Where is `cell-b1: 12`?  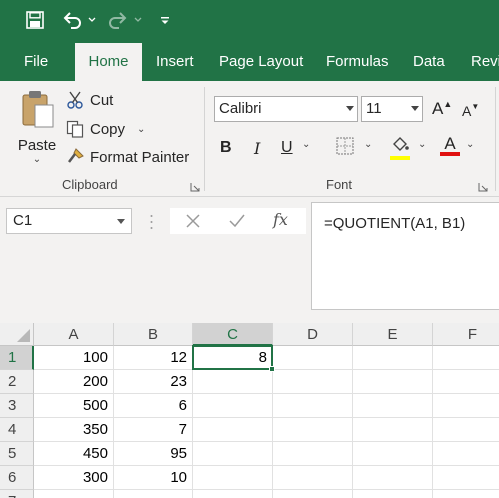 cell-b1: 12 is located at coordinates (153, 358).